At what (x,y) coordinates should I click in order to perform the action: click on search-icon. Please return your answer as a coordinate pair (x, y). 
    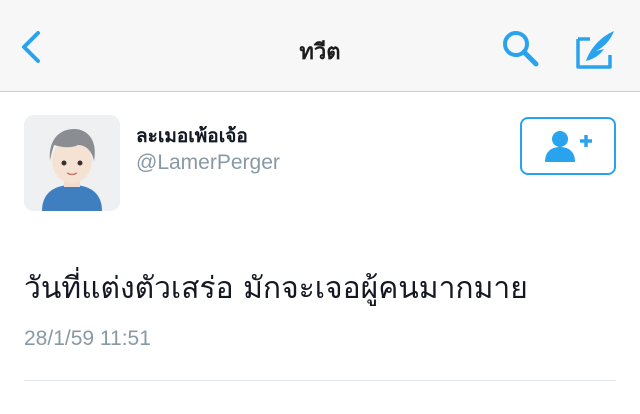
    Looking at the image, I should click on (521, 49).